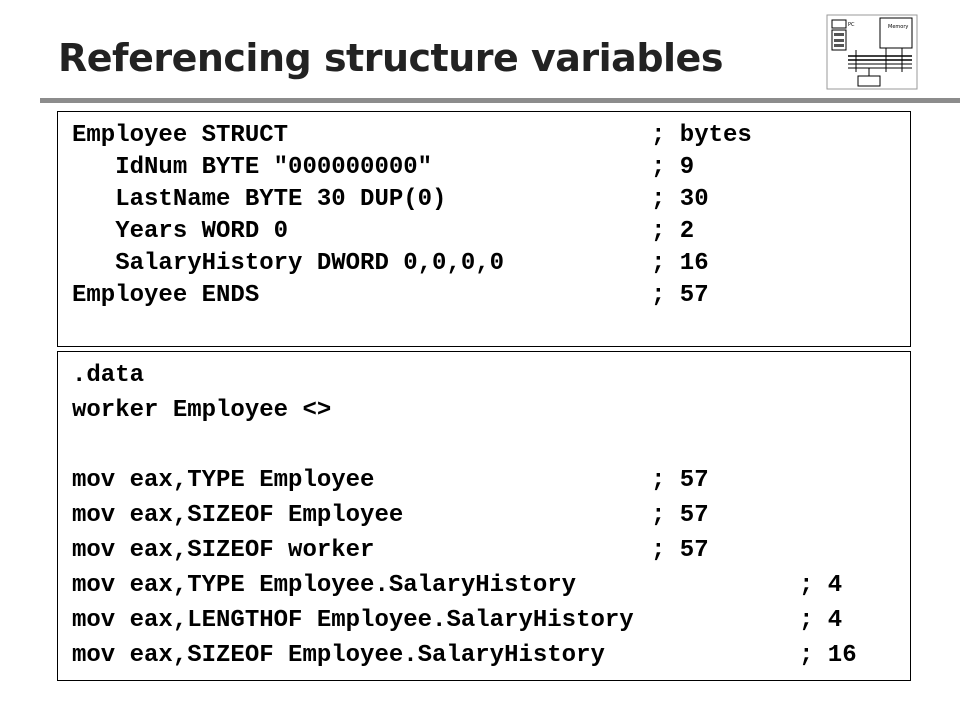 This screenshot has width=960, height=720. Describe the element at coordinates (383, 231) in the screenshot. I see `code-line: Years WORD 0; 2` at that location.